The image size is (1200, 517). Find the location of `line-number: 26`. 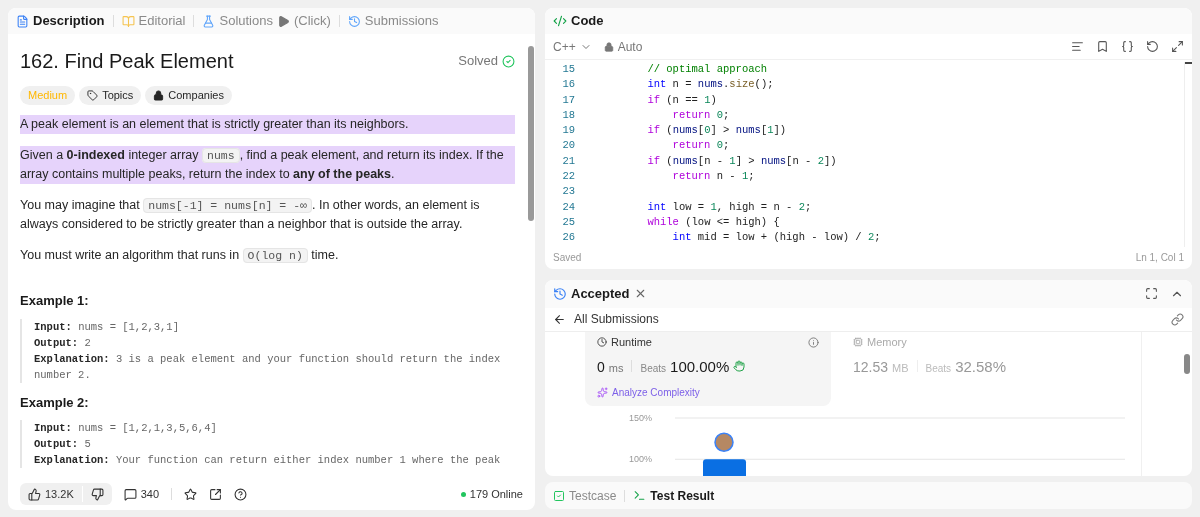

line-number: 26 is located at coordinates (568, 238).